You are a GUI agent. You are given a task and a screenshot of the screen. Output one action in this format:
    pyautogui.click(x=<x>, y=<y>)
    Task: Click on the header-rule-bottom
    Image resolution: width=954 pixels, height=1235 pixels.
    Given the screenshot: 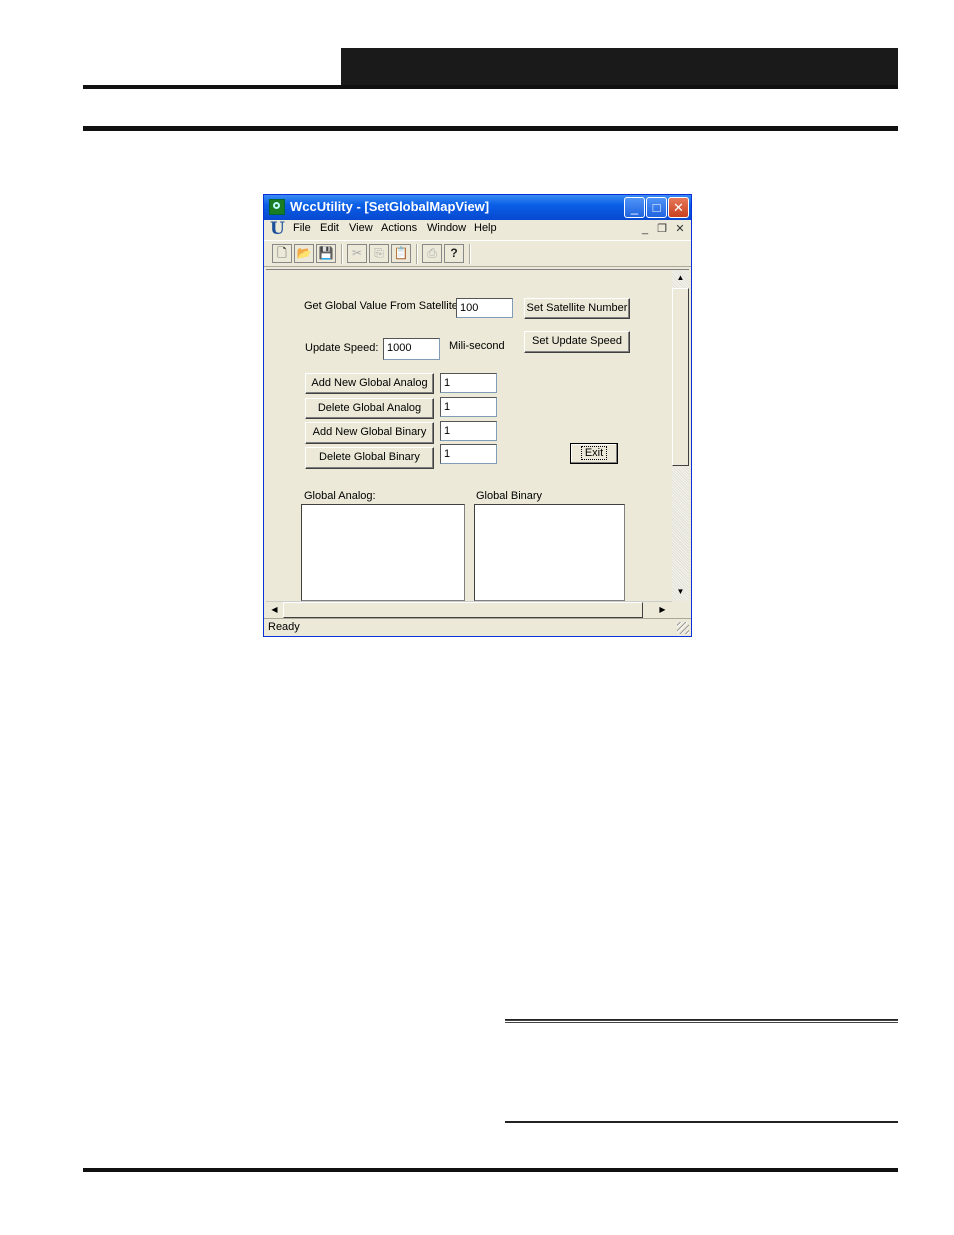 What is the action you would take?
    pyautogui.click(x=490, y=128)
    